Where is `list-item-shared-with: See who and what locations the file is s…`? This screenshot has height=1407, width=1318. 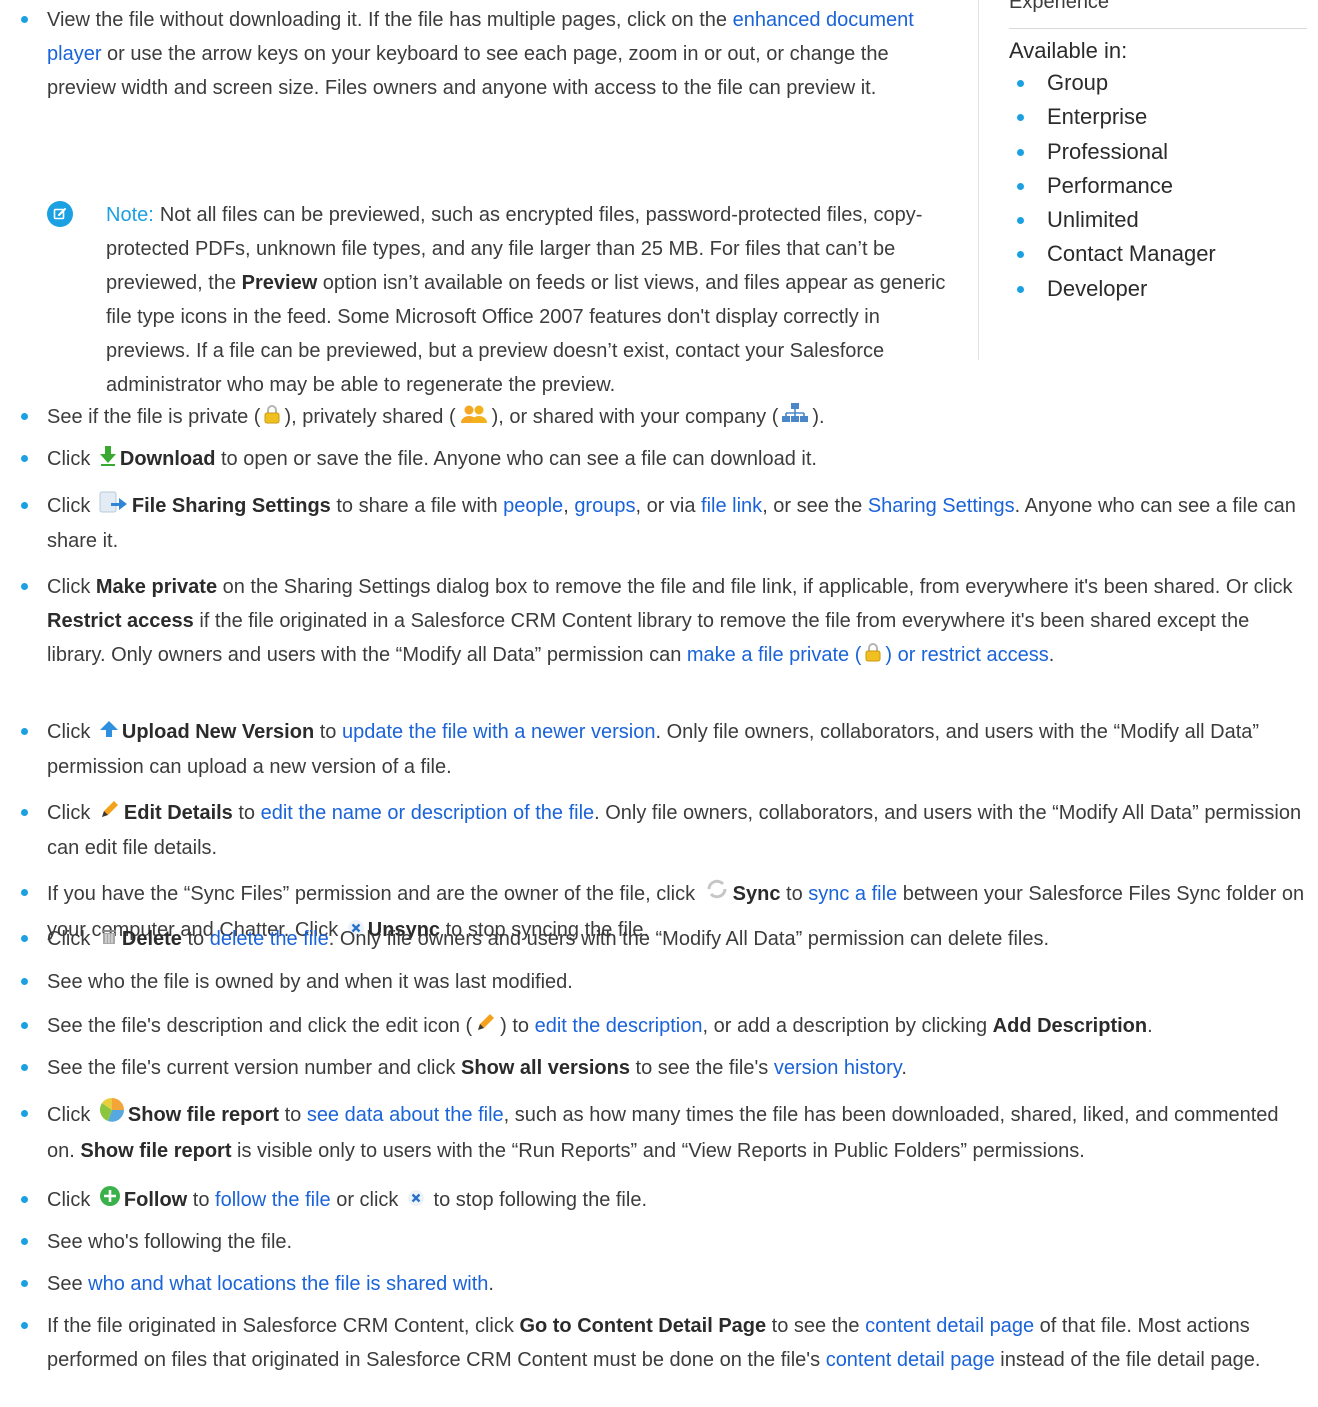 list-item-shared-with: See who and what locations the file is s… is located at coordinates (257, 1284).